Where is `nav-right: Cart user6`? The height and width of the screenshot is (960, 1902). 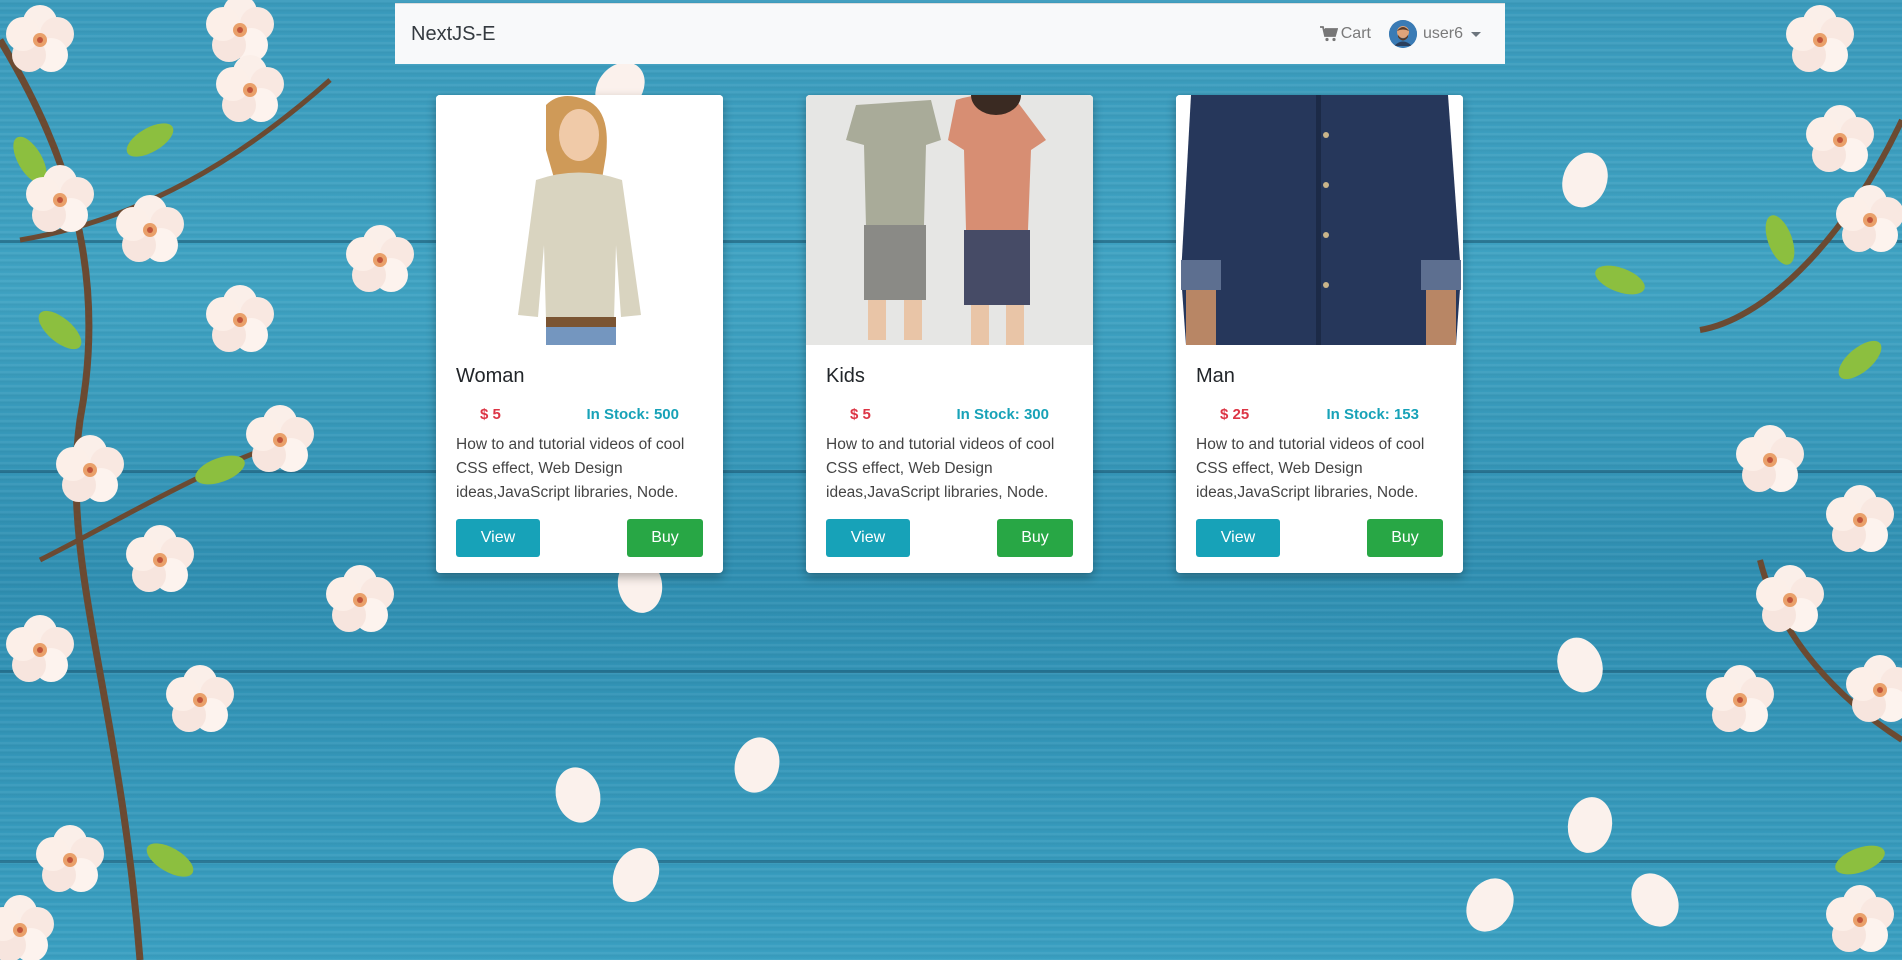
nav-right: Cart user6 is located at coordinates (1404, 34).